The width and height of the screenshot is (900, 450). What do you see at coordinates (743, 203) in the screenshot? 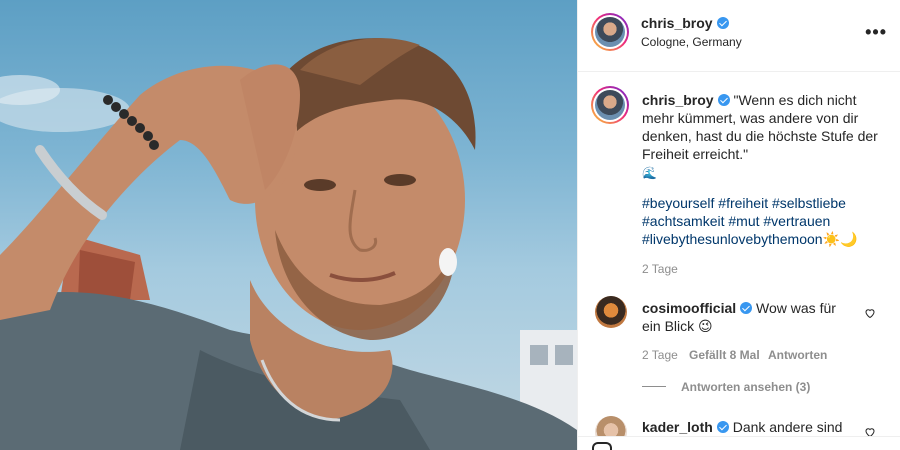
I see `hashtag: #freiheit` at bounding box center [743, 203].